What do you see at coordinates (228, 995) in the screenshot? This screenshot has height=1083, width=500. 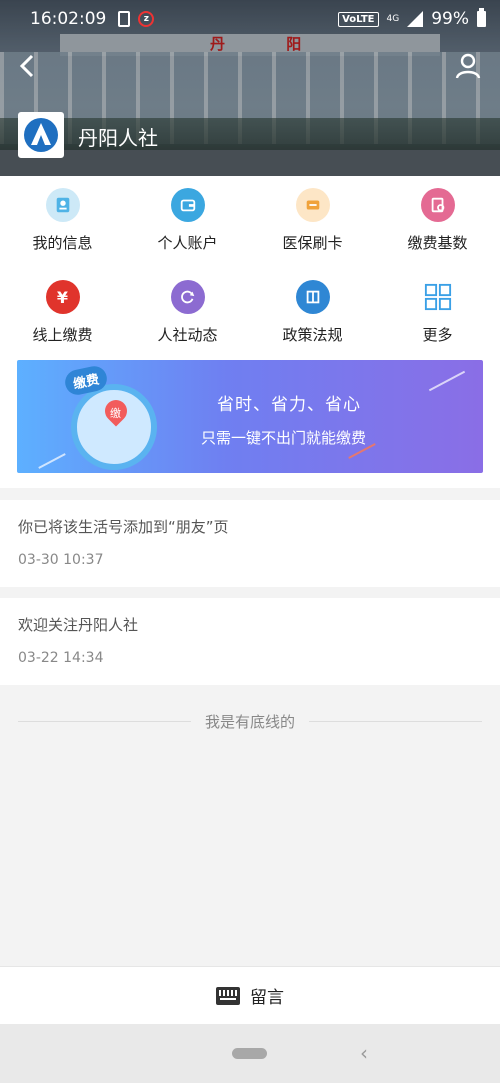 I see `keyboard-icon` at bounding box center [228, 995].